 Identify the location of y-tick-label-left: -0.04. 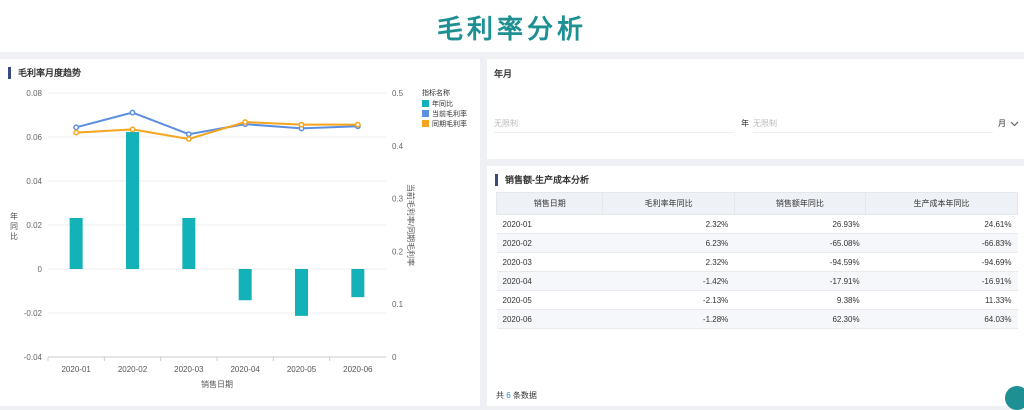
(33, 357).